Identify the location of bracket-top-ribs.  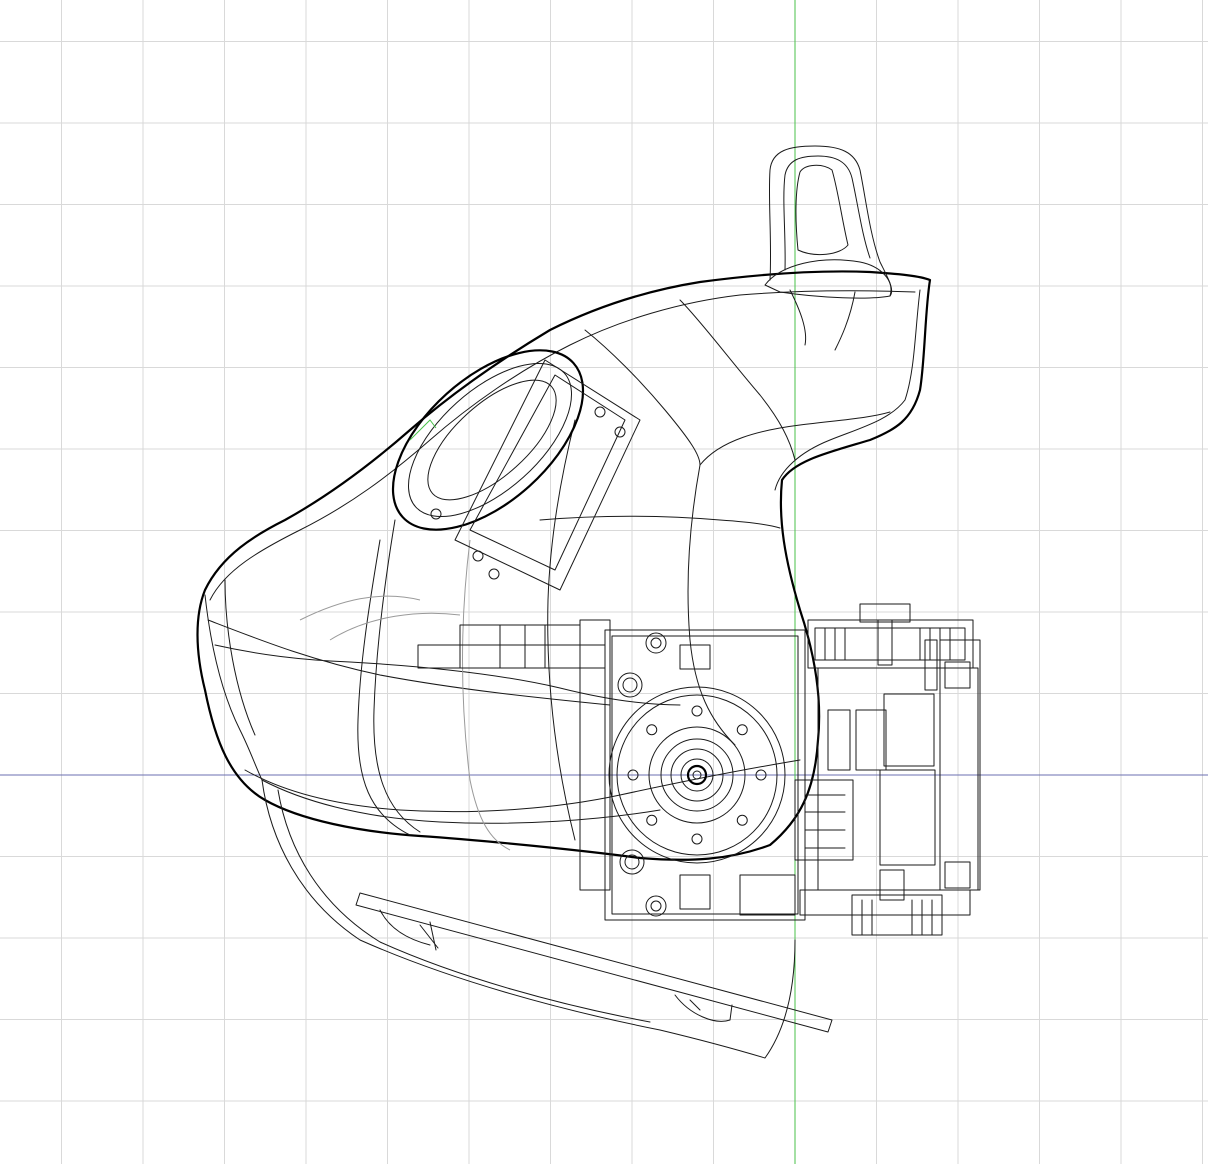
(887, 644).